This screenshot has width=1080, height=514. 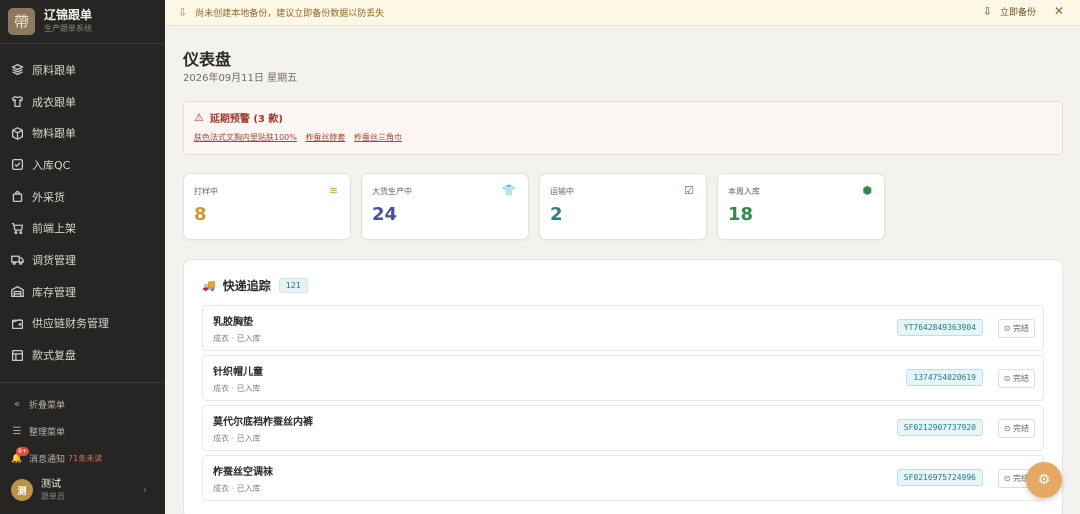 I want to click on sidebar-item-transfer: 调货管理, so click(x=82, y=260).